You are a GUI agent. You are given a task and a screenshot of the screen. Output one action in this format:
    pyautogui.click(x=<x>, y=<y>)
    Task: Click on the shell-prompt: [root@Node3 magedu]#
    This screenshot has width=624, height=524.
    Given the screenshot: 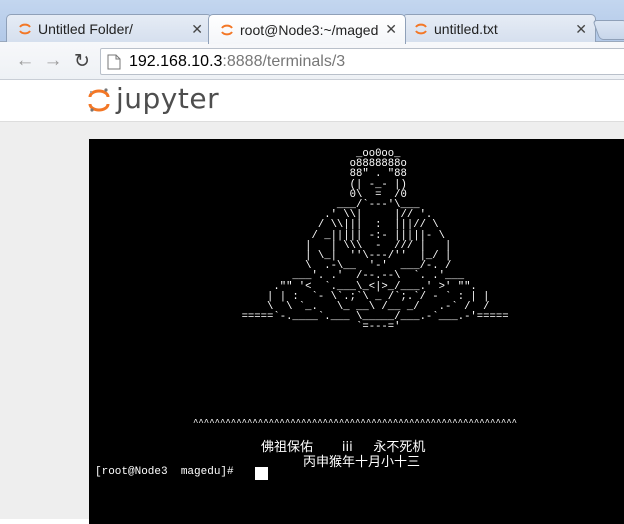 What is the action you would take?
    pyautogui.click(x=168, y=472)
    